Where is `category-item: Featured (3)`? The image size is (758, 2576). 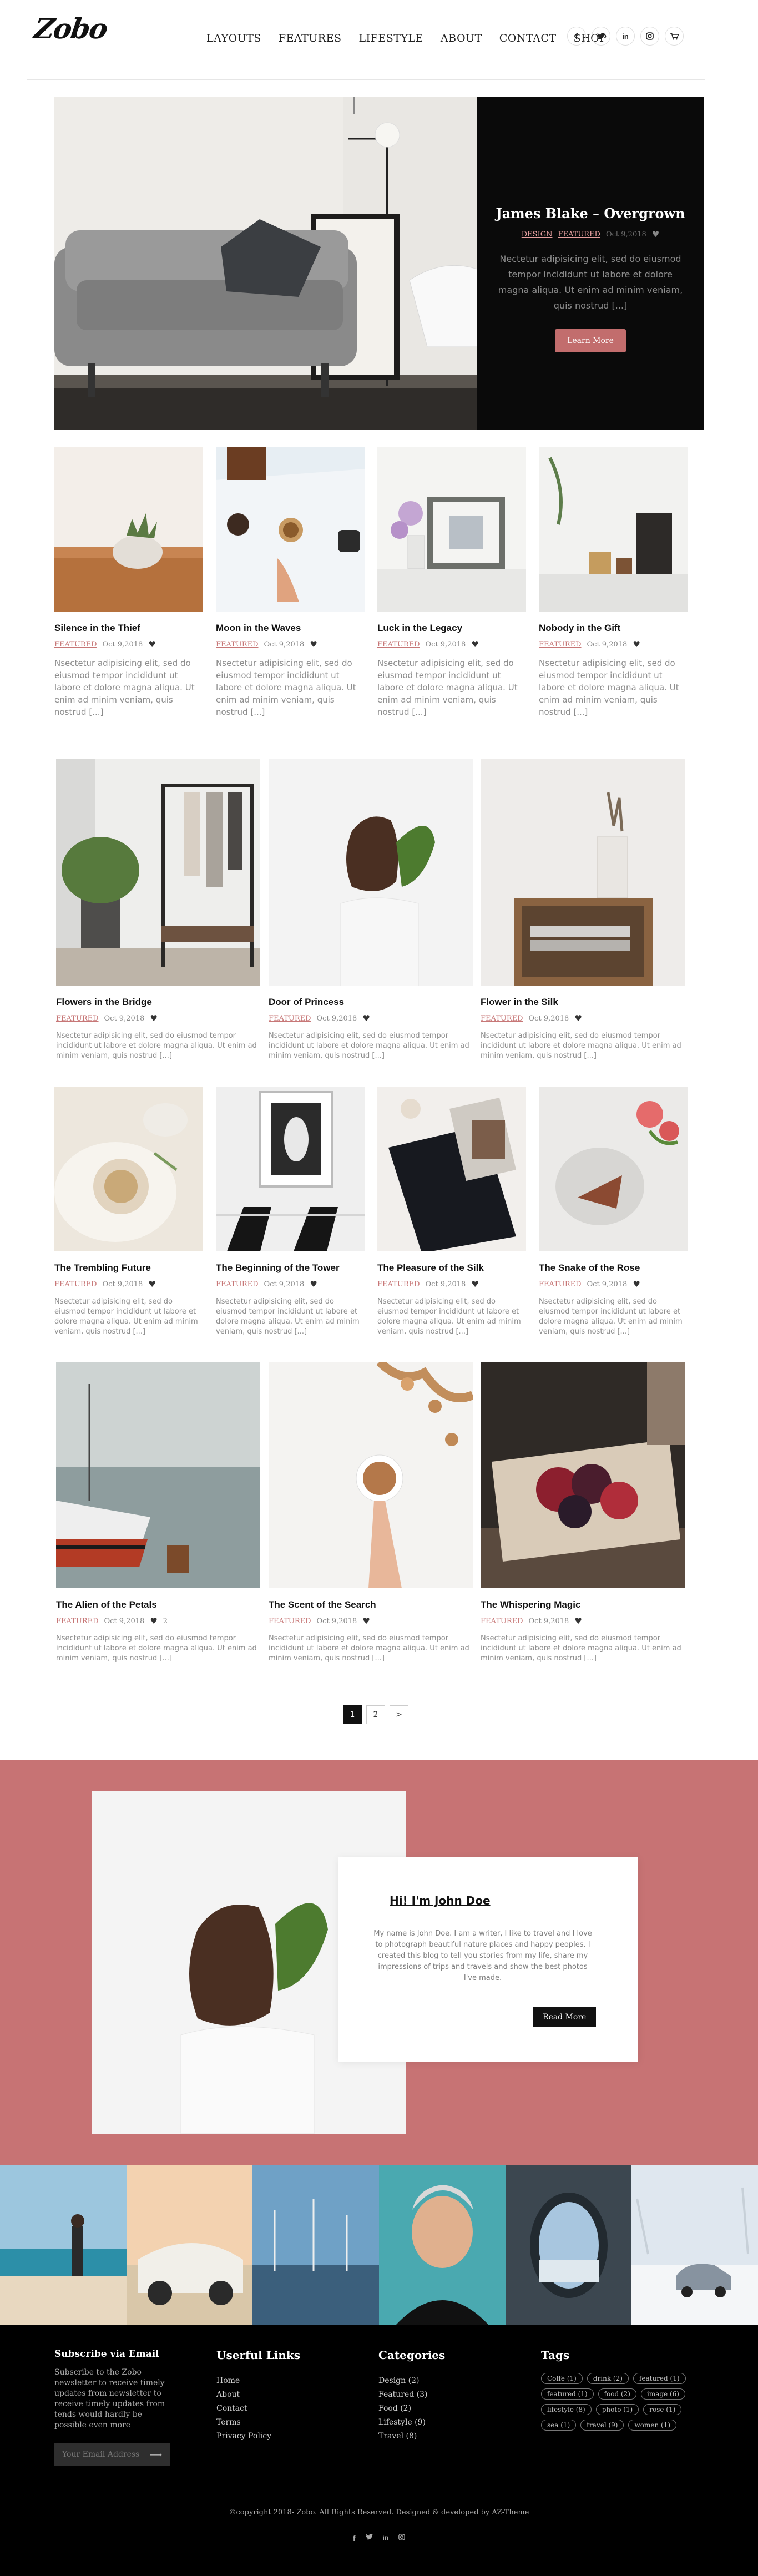
category-item: Featured (3) is located at coordinates (411, 2395).